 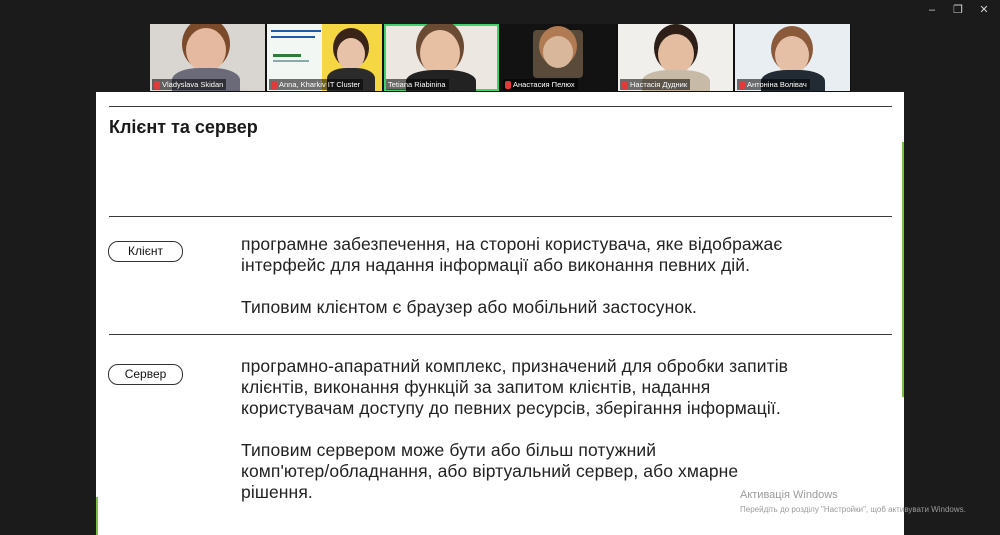 I want to click on slide-title: Клієнт та сервер, so click(x=183, y=127).